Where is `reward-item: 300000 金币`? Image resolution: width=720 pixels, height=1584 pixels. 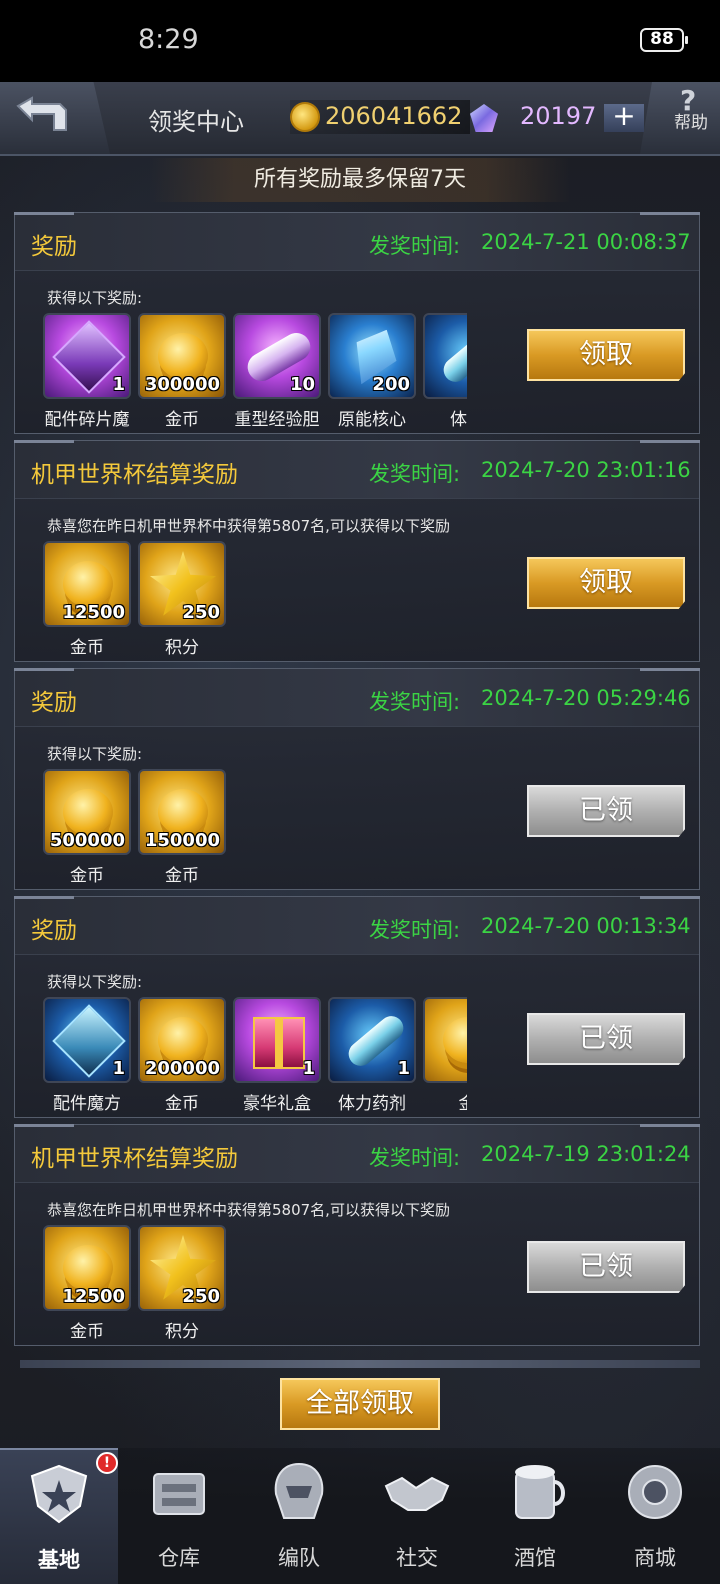
reward-item: 300000 金币 is located at coordinates (182, 373).